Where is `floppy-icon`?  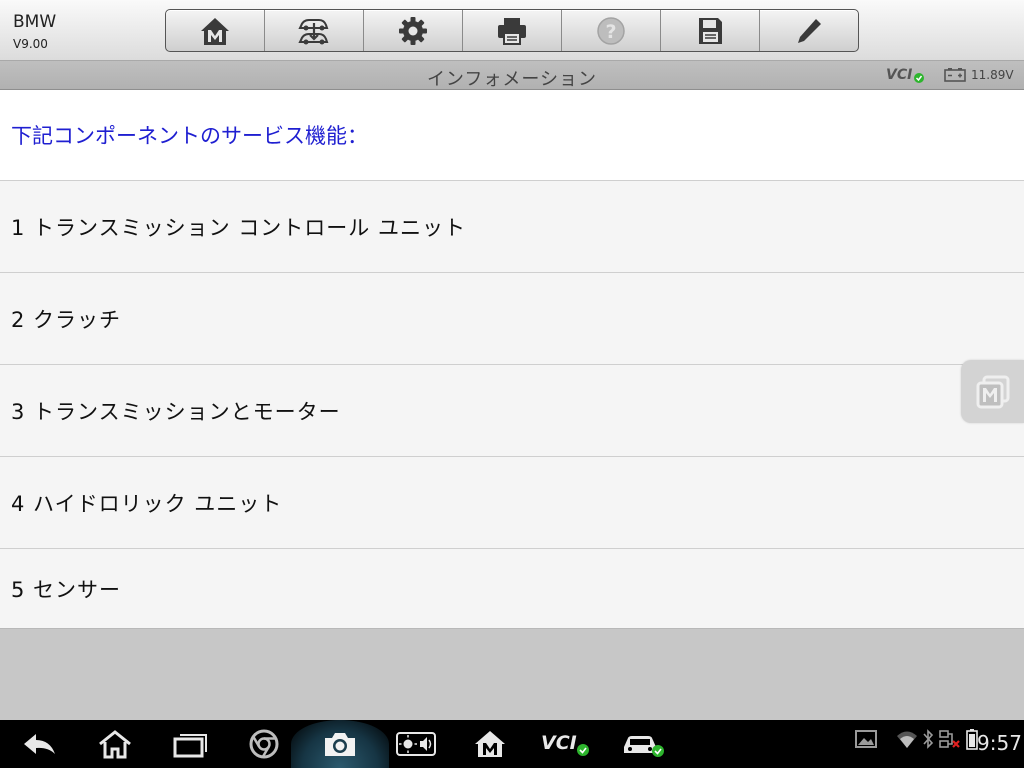 floppy-icon is located at coordinates (710, 30).